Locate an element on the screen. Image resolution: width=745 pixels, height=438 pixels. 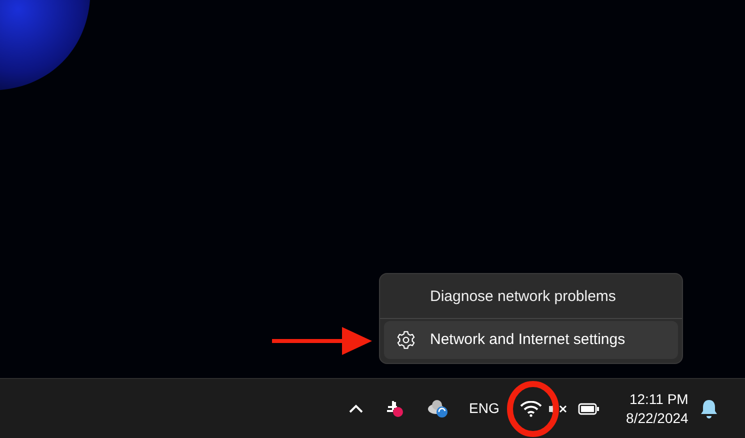
menu-item: Network and Internet settings is located at coordinates (531, 340).